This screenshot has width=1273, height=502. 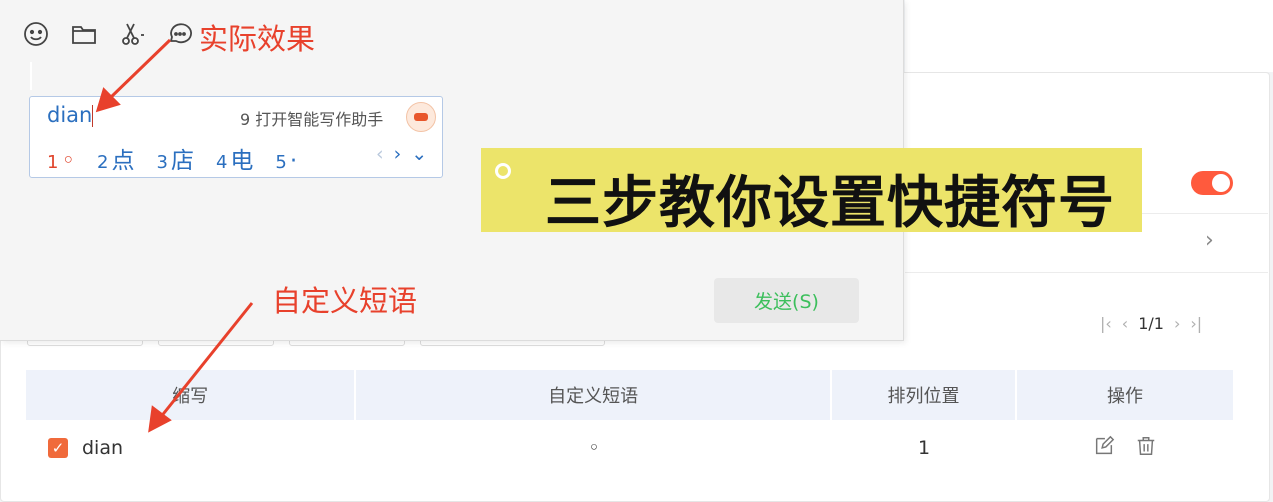 I want to click on page-indicator: 1/1, so click(x=1151, y=323).